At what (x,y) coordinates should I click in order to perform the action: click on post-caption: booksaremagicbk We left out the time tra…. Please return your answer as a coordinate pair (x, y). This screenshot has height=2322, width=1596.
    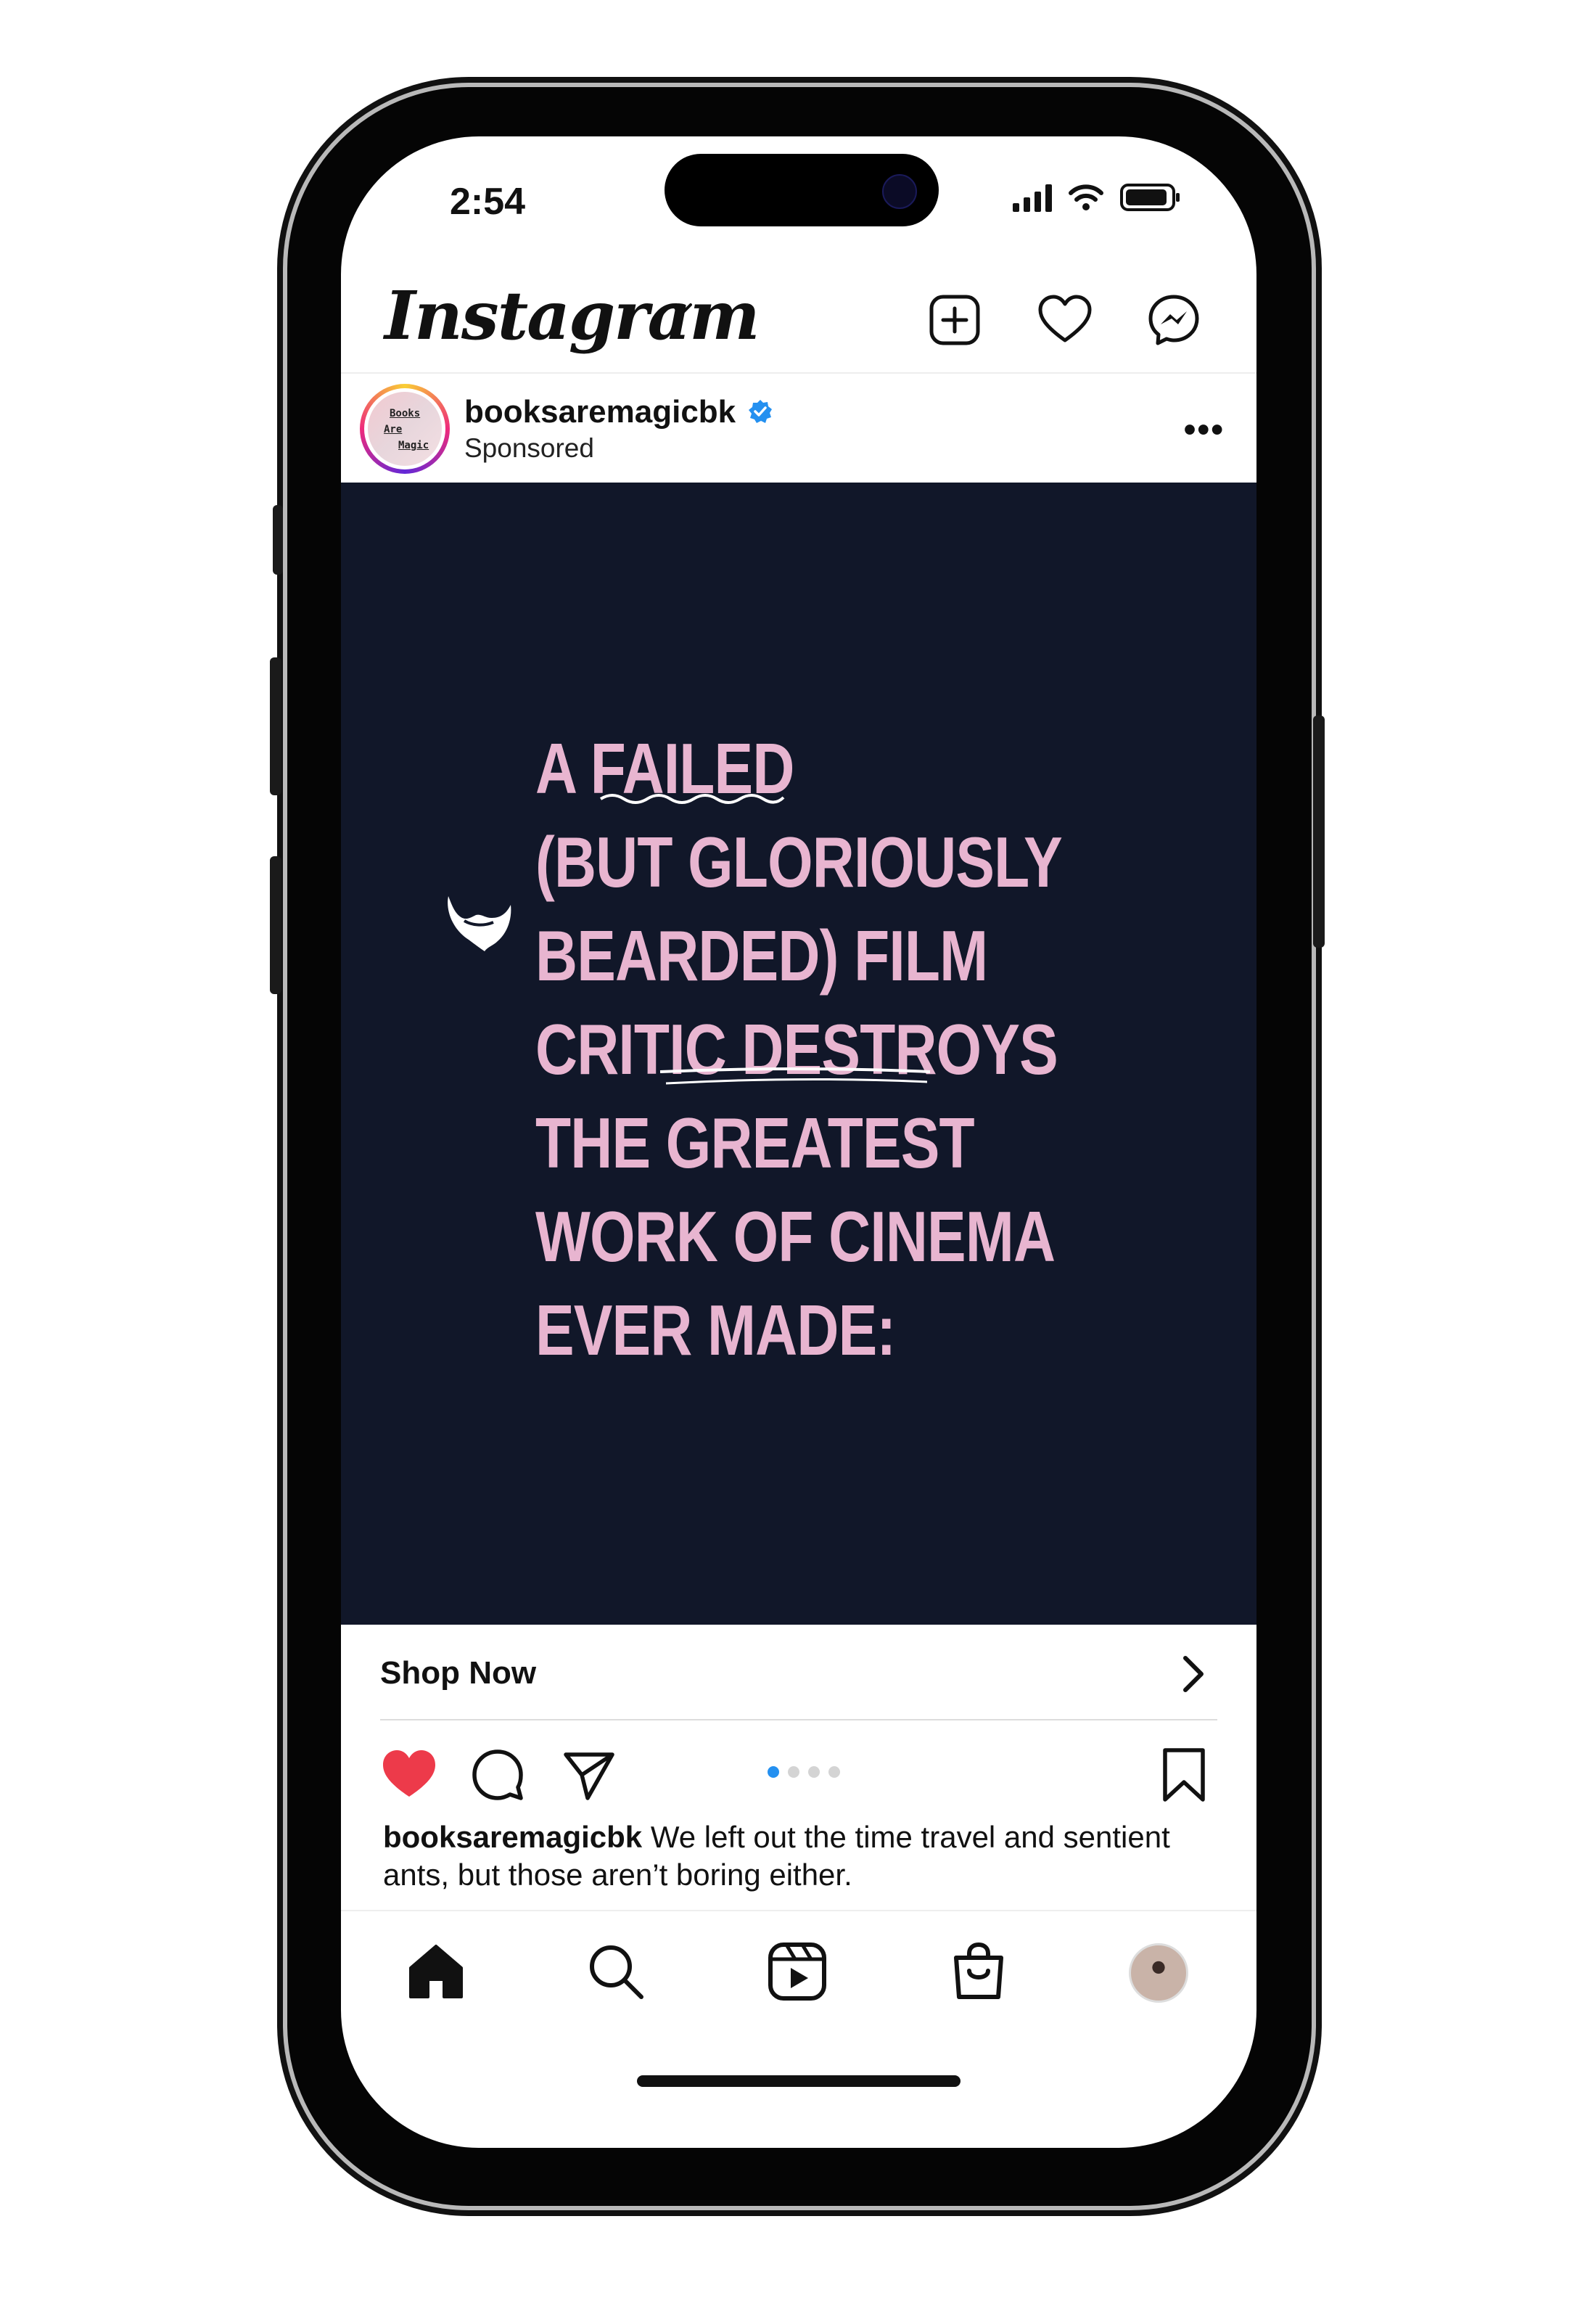
    Looking at the image, I should click on (789, 1856).